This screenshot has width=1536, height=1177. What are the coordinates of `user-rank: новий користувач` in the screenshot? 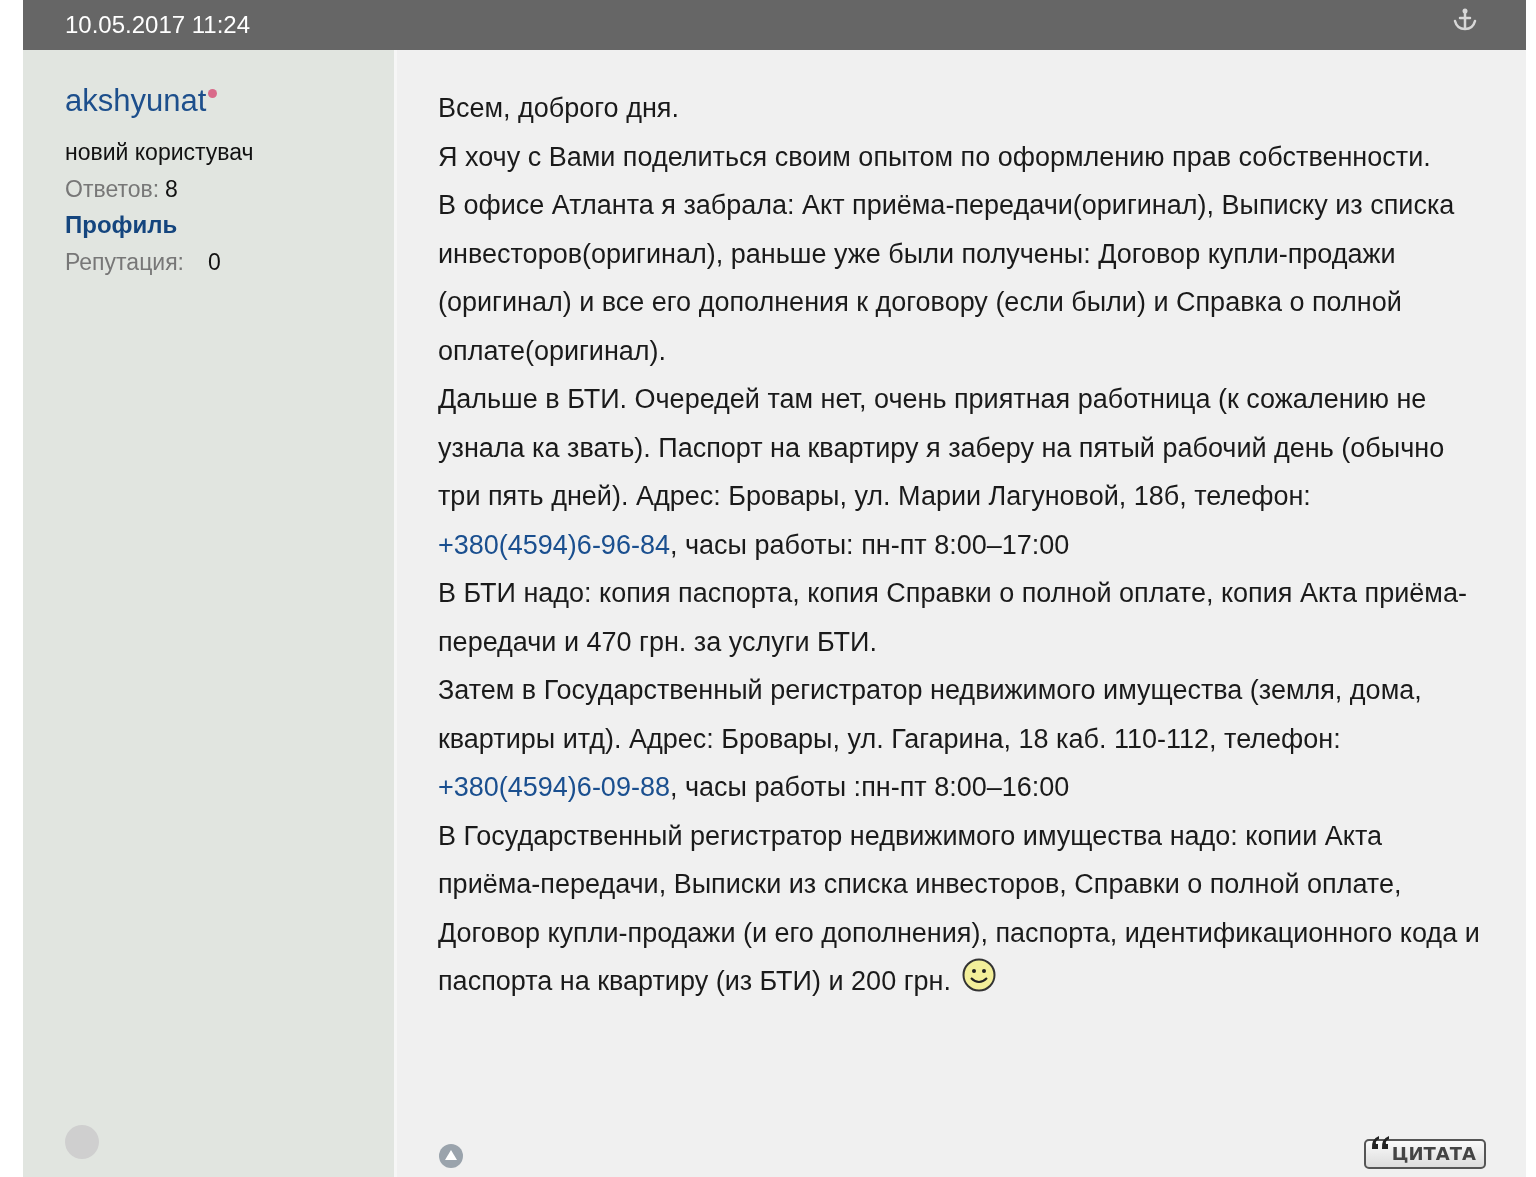 It's located at (159, 152).